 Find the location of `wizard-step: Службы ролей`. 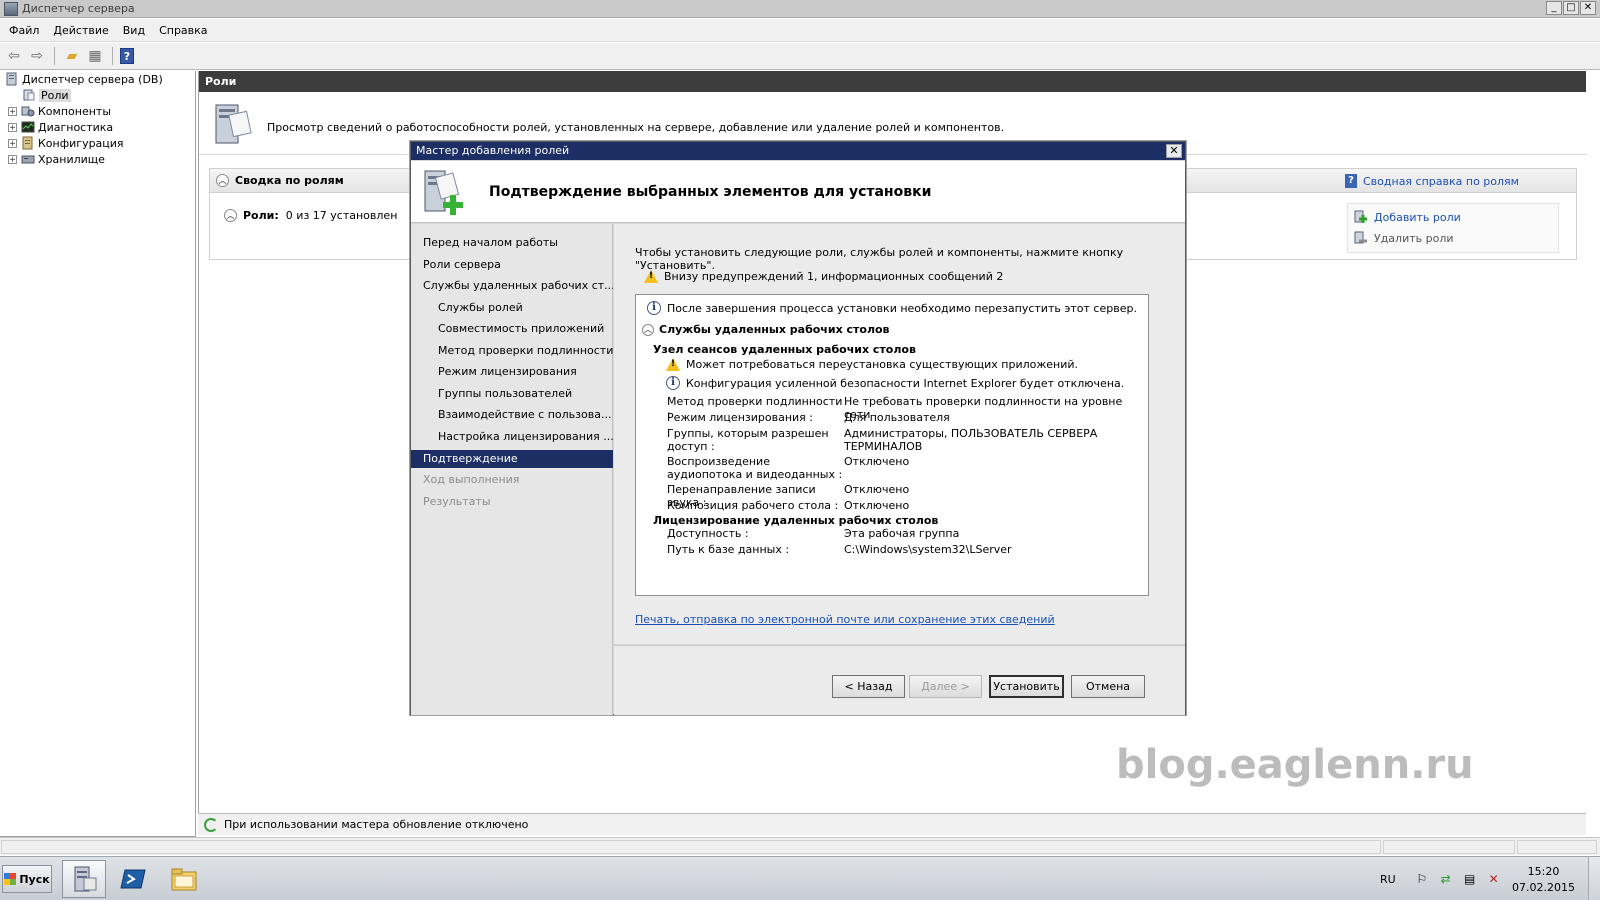

wizard-step: Службы ролей is located at coordinates (512, 308).